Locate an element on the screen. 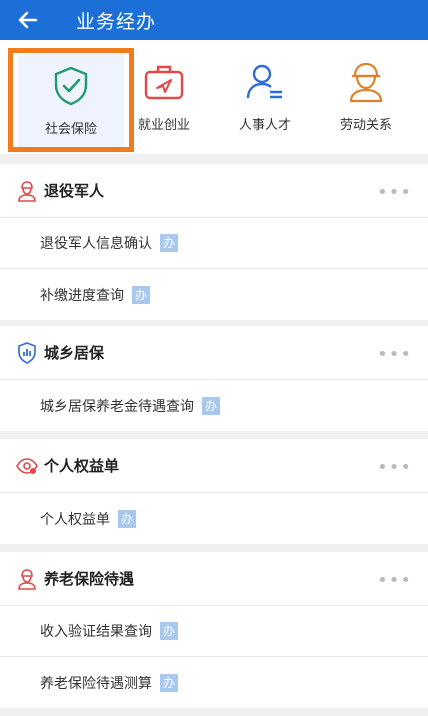 The width and height of the screenshot is (428, 716). list-item: 个人权益单 办 is located at coordinates (214, 518).